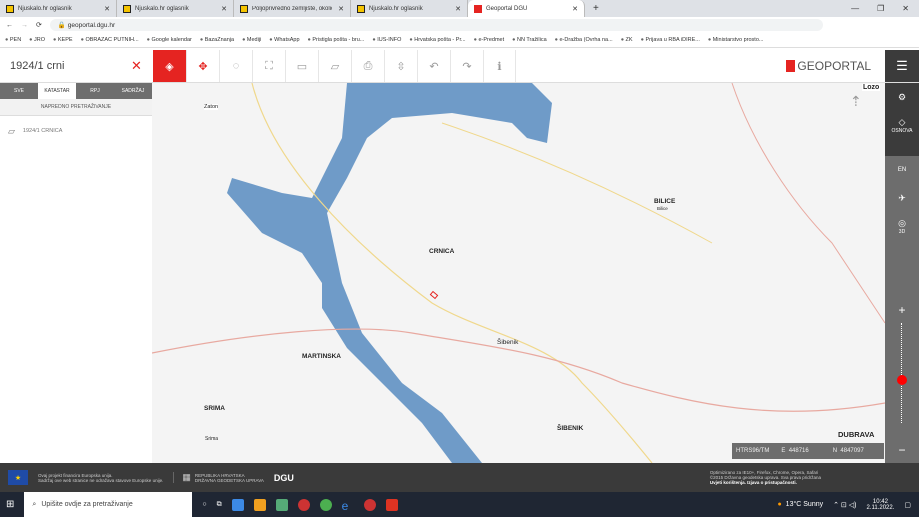 The width and height of the screenshot is (919, 517). Describe the element at coordinates (301, 66) in the screenshot. I see `measure-area-button: ▭` at that location.